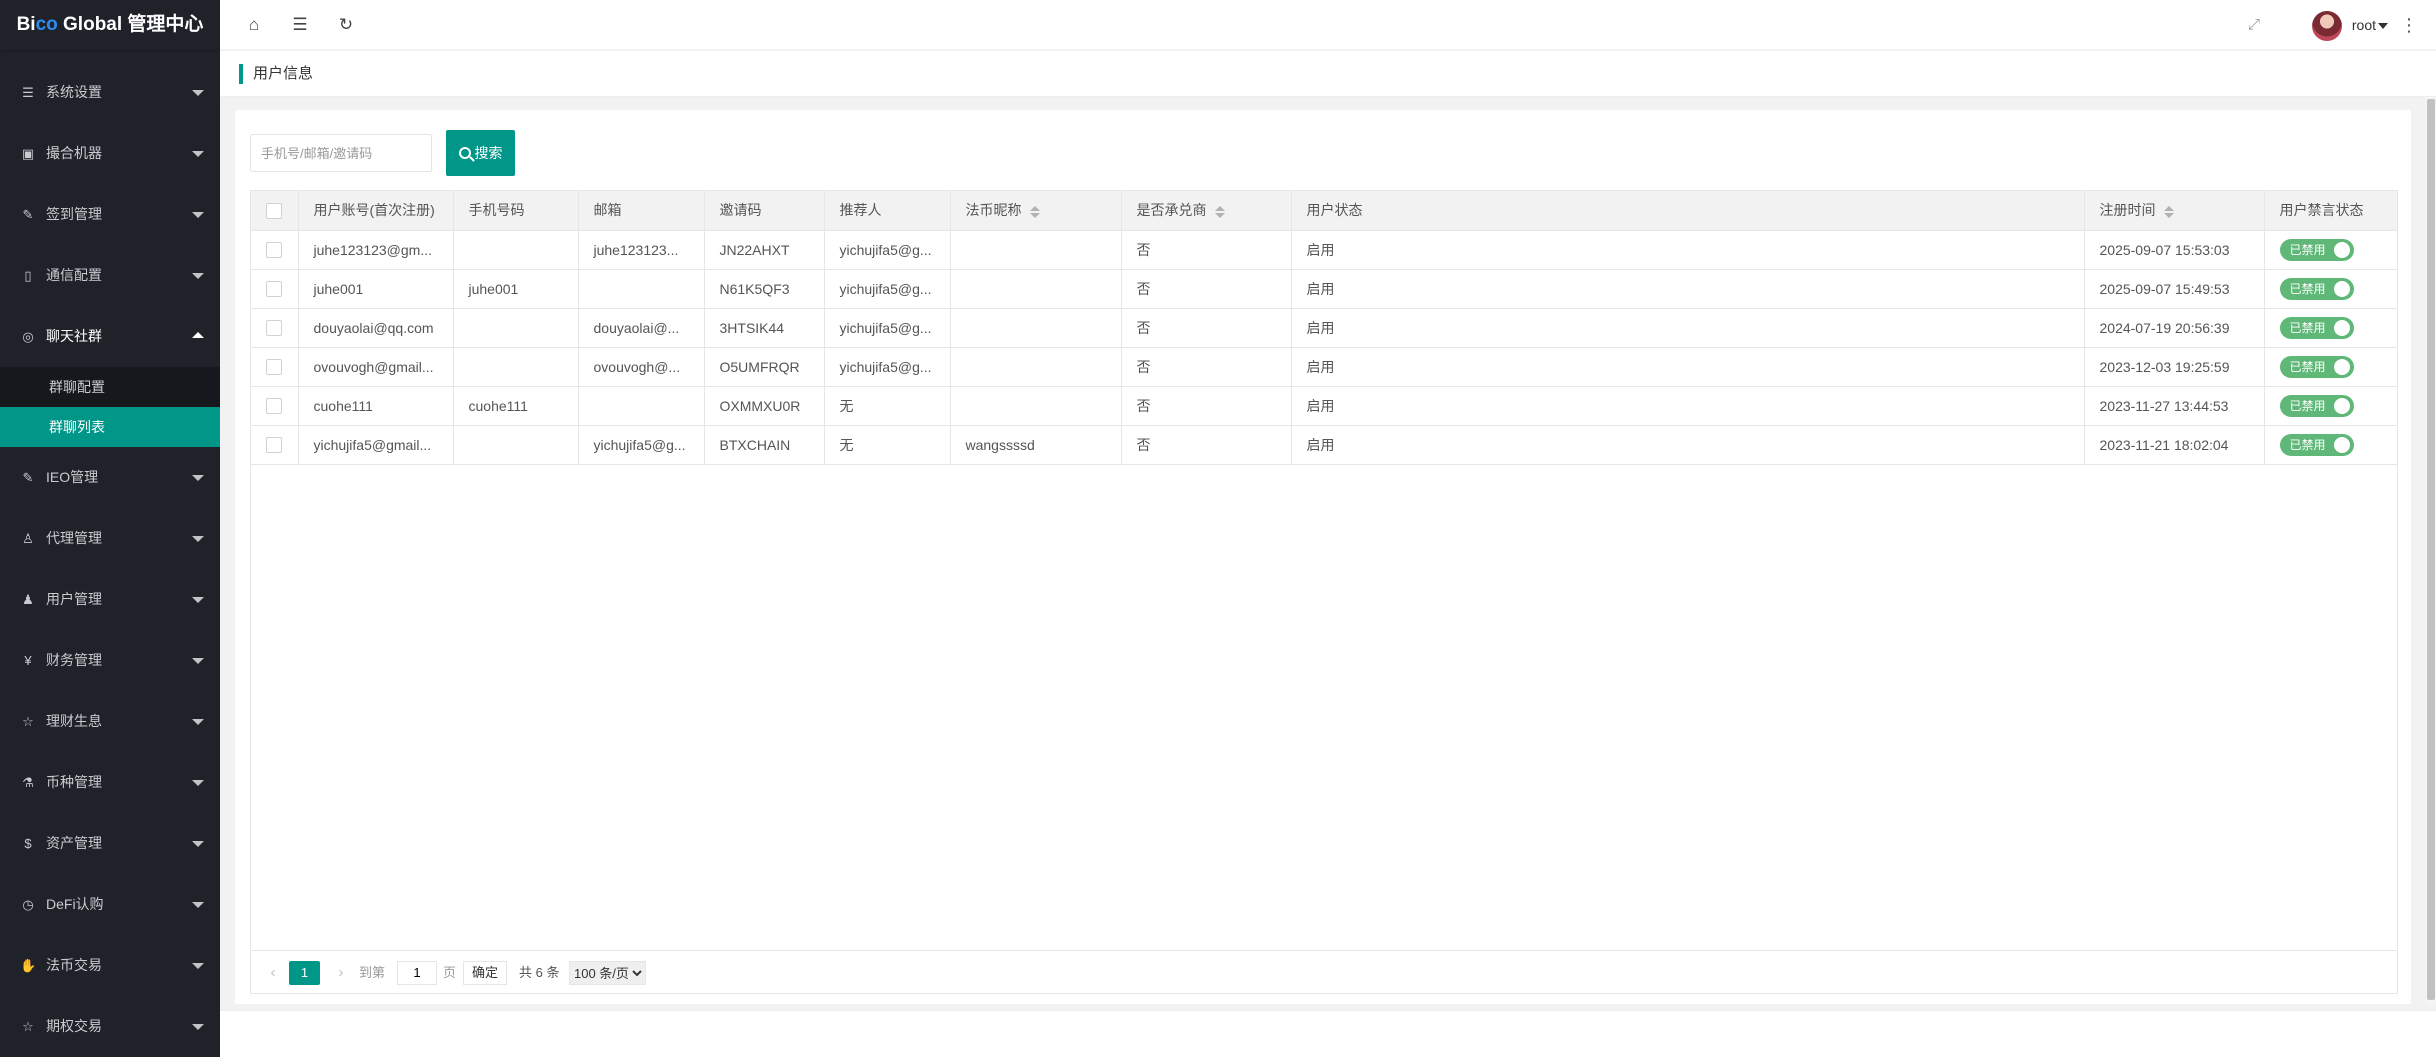 This screenshot has width=2436, height=1057. What do you see at coordinates (1206, 211) in the screenshot?
I see `col-acceptor: 是否承兑商` at bounding box center [1206, 211].